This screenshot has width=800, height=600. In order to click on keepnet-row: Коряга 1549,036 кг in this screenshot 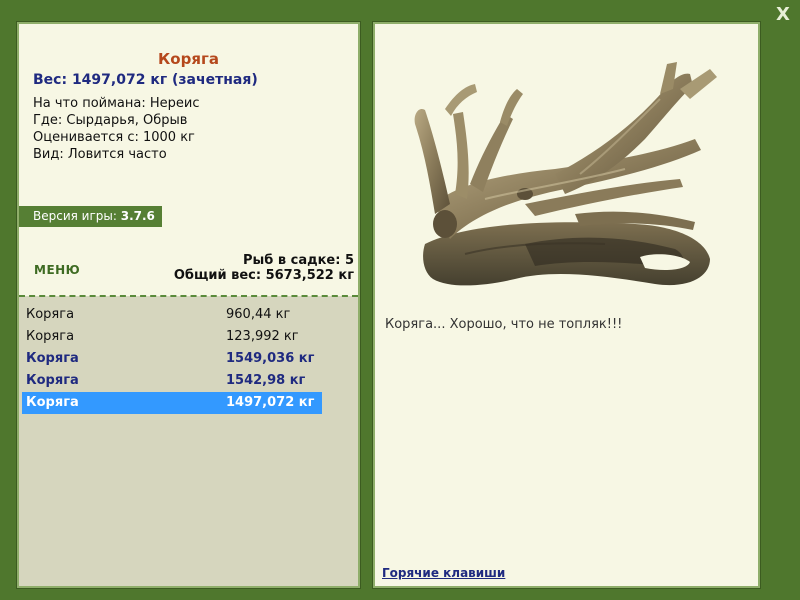, I will do `click(172, 359)`.